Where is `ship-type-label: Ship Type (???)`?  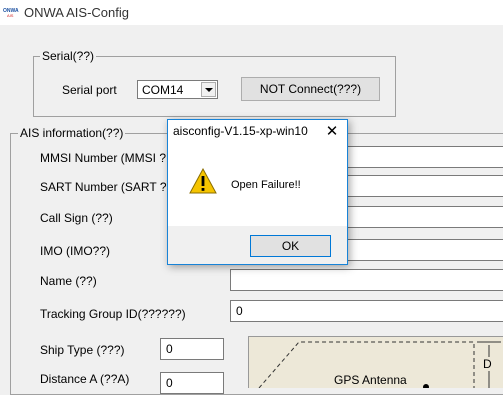
ship-type-label: Ship Type (???) is located at coordinates (82, 350).